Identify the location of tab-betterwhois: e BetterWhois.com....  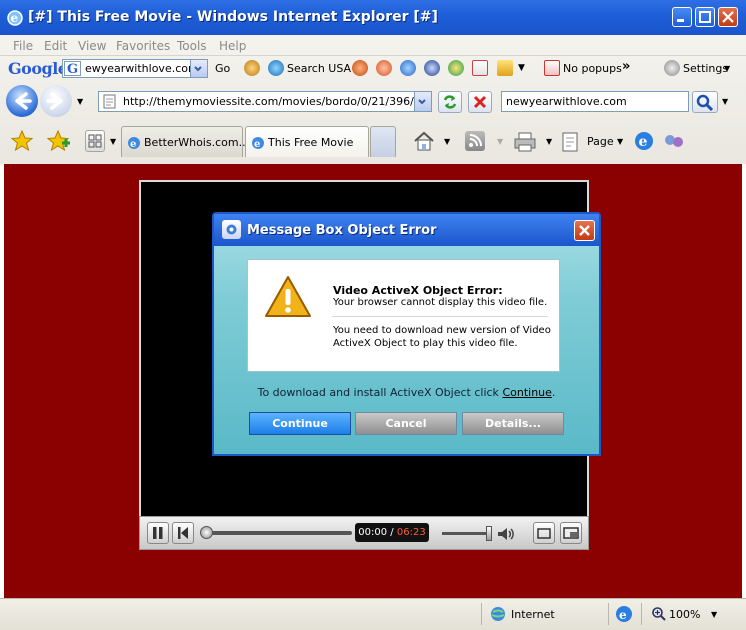
(185, 141).